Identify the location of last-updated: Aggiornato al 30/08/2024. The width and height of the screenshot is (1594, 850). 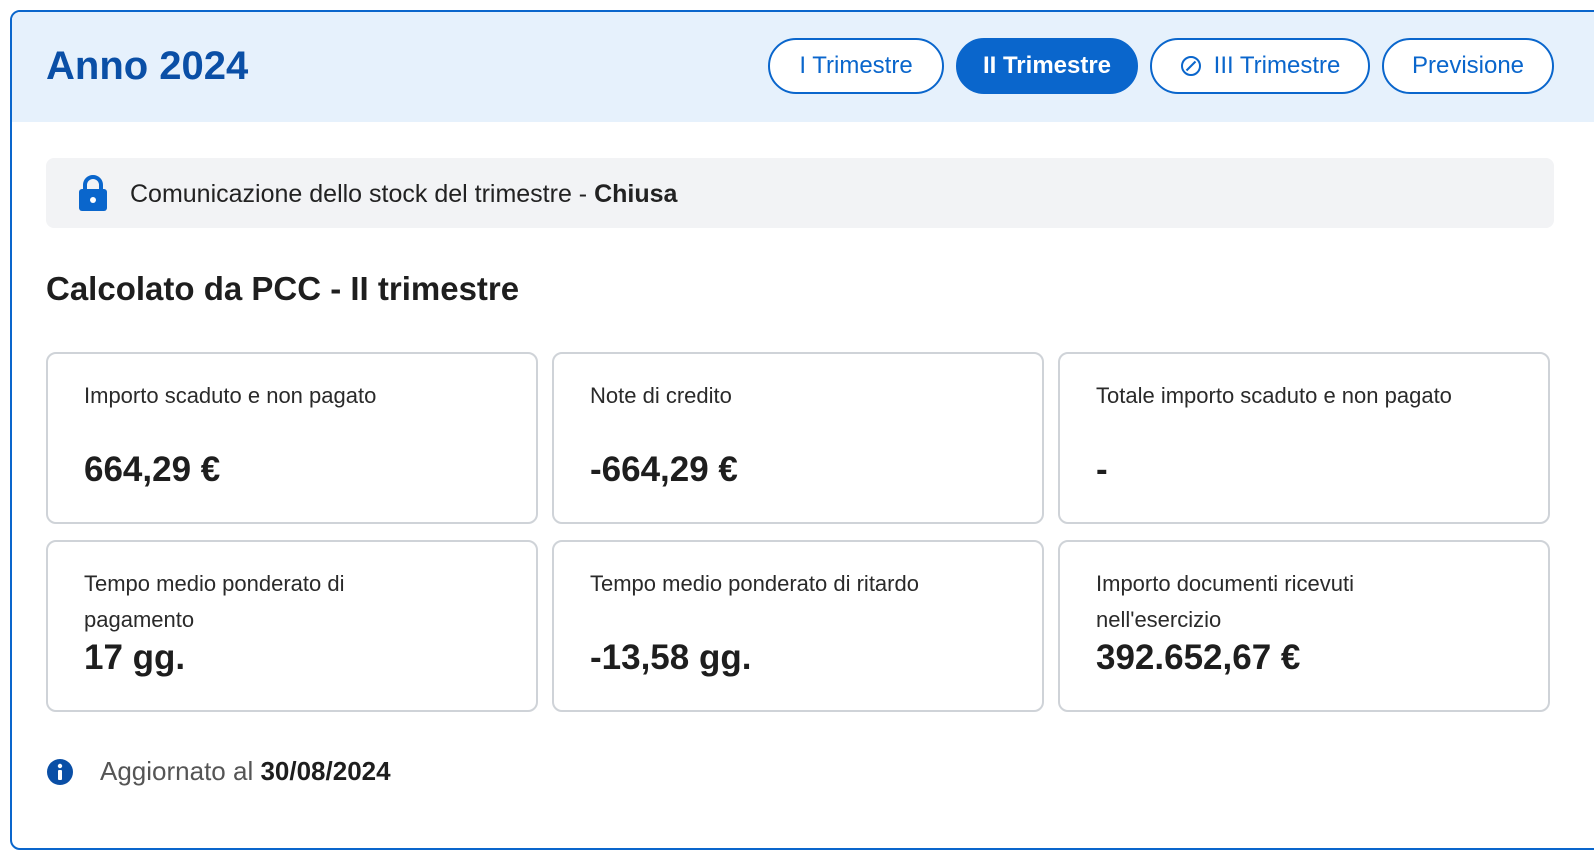
(245, 771).